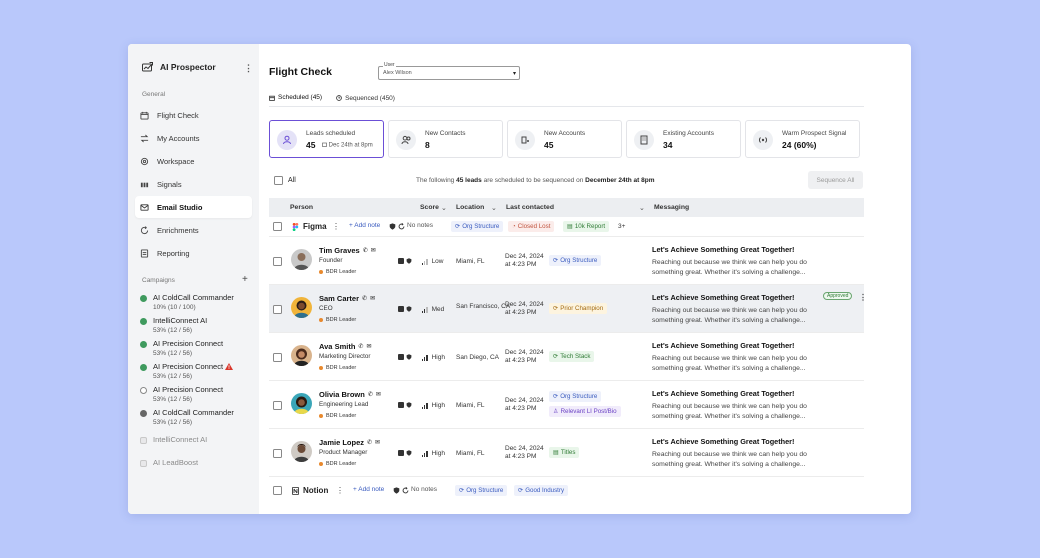  What do you see at coordinates (339, 98) in the screenshot?
I see `clock-icon` at bounding box center [339, 98].